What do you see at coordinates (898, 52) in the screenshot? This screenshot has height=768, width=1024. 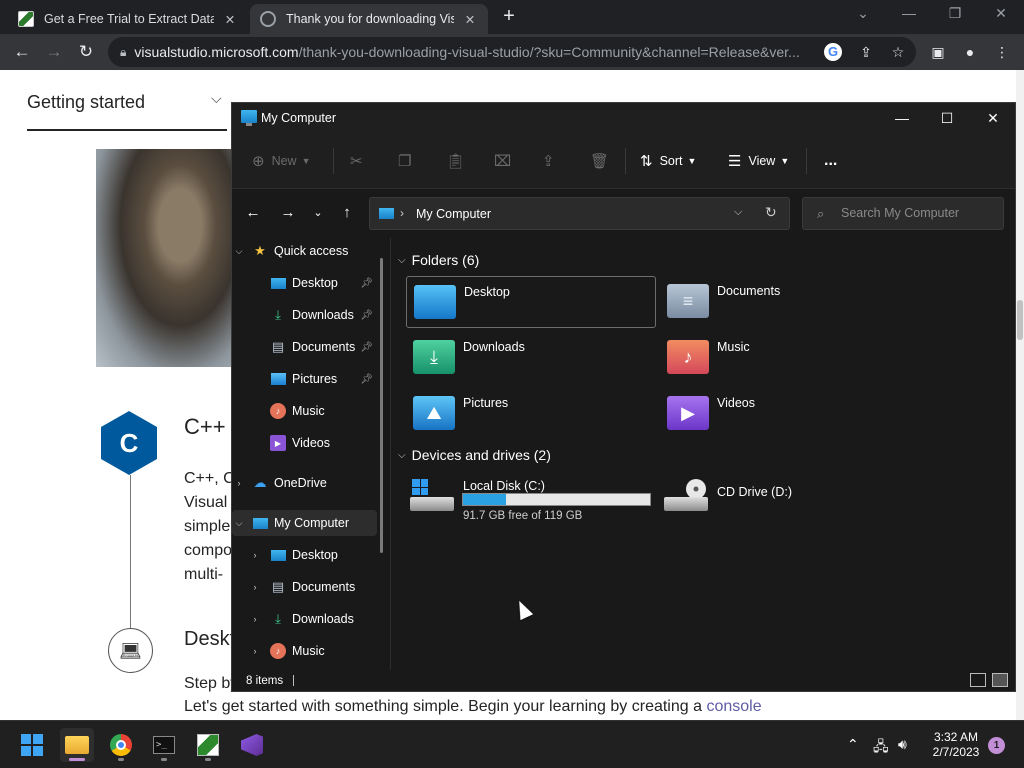 I see `bookmark-star-icon: ☆` at bounding box center [898, 52].